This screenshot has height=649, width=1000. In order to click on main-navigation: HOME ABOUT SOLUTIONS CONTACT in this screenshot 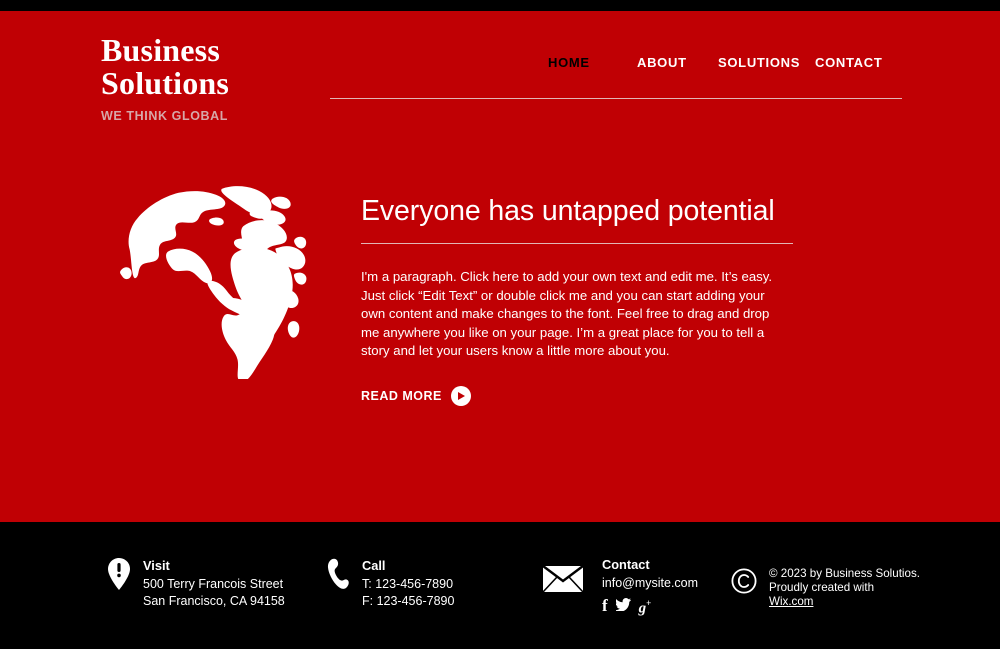, I will do `click(616, 67)`.